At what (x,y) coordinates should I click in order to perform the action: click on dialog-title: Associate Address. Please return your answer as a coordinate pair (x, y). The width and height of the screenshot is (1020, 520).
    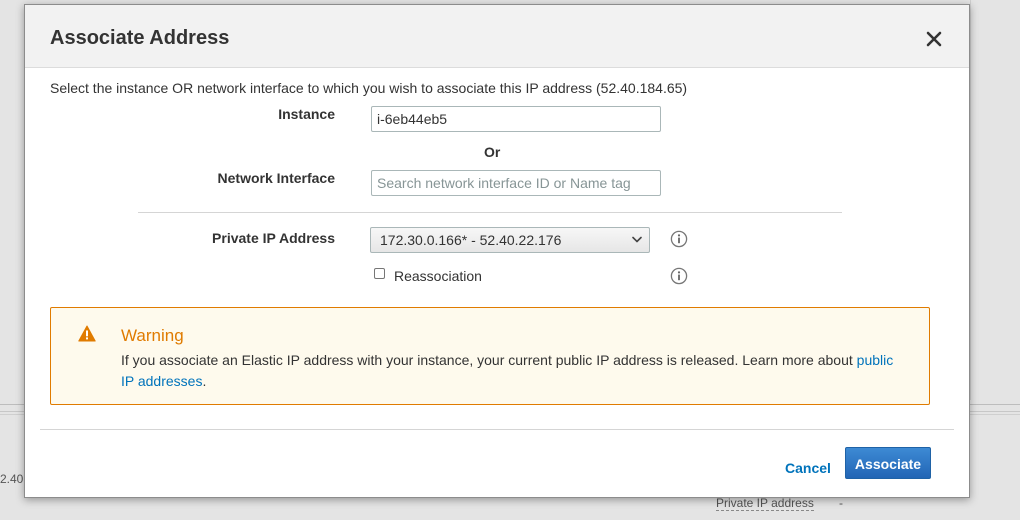
    Looking at the image, I should click on (140, 38).